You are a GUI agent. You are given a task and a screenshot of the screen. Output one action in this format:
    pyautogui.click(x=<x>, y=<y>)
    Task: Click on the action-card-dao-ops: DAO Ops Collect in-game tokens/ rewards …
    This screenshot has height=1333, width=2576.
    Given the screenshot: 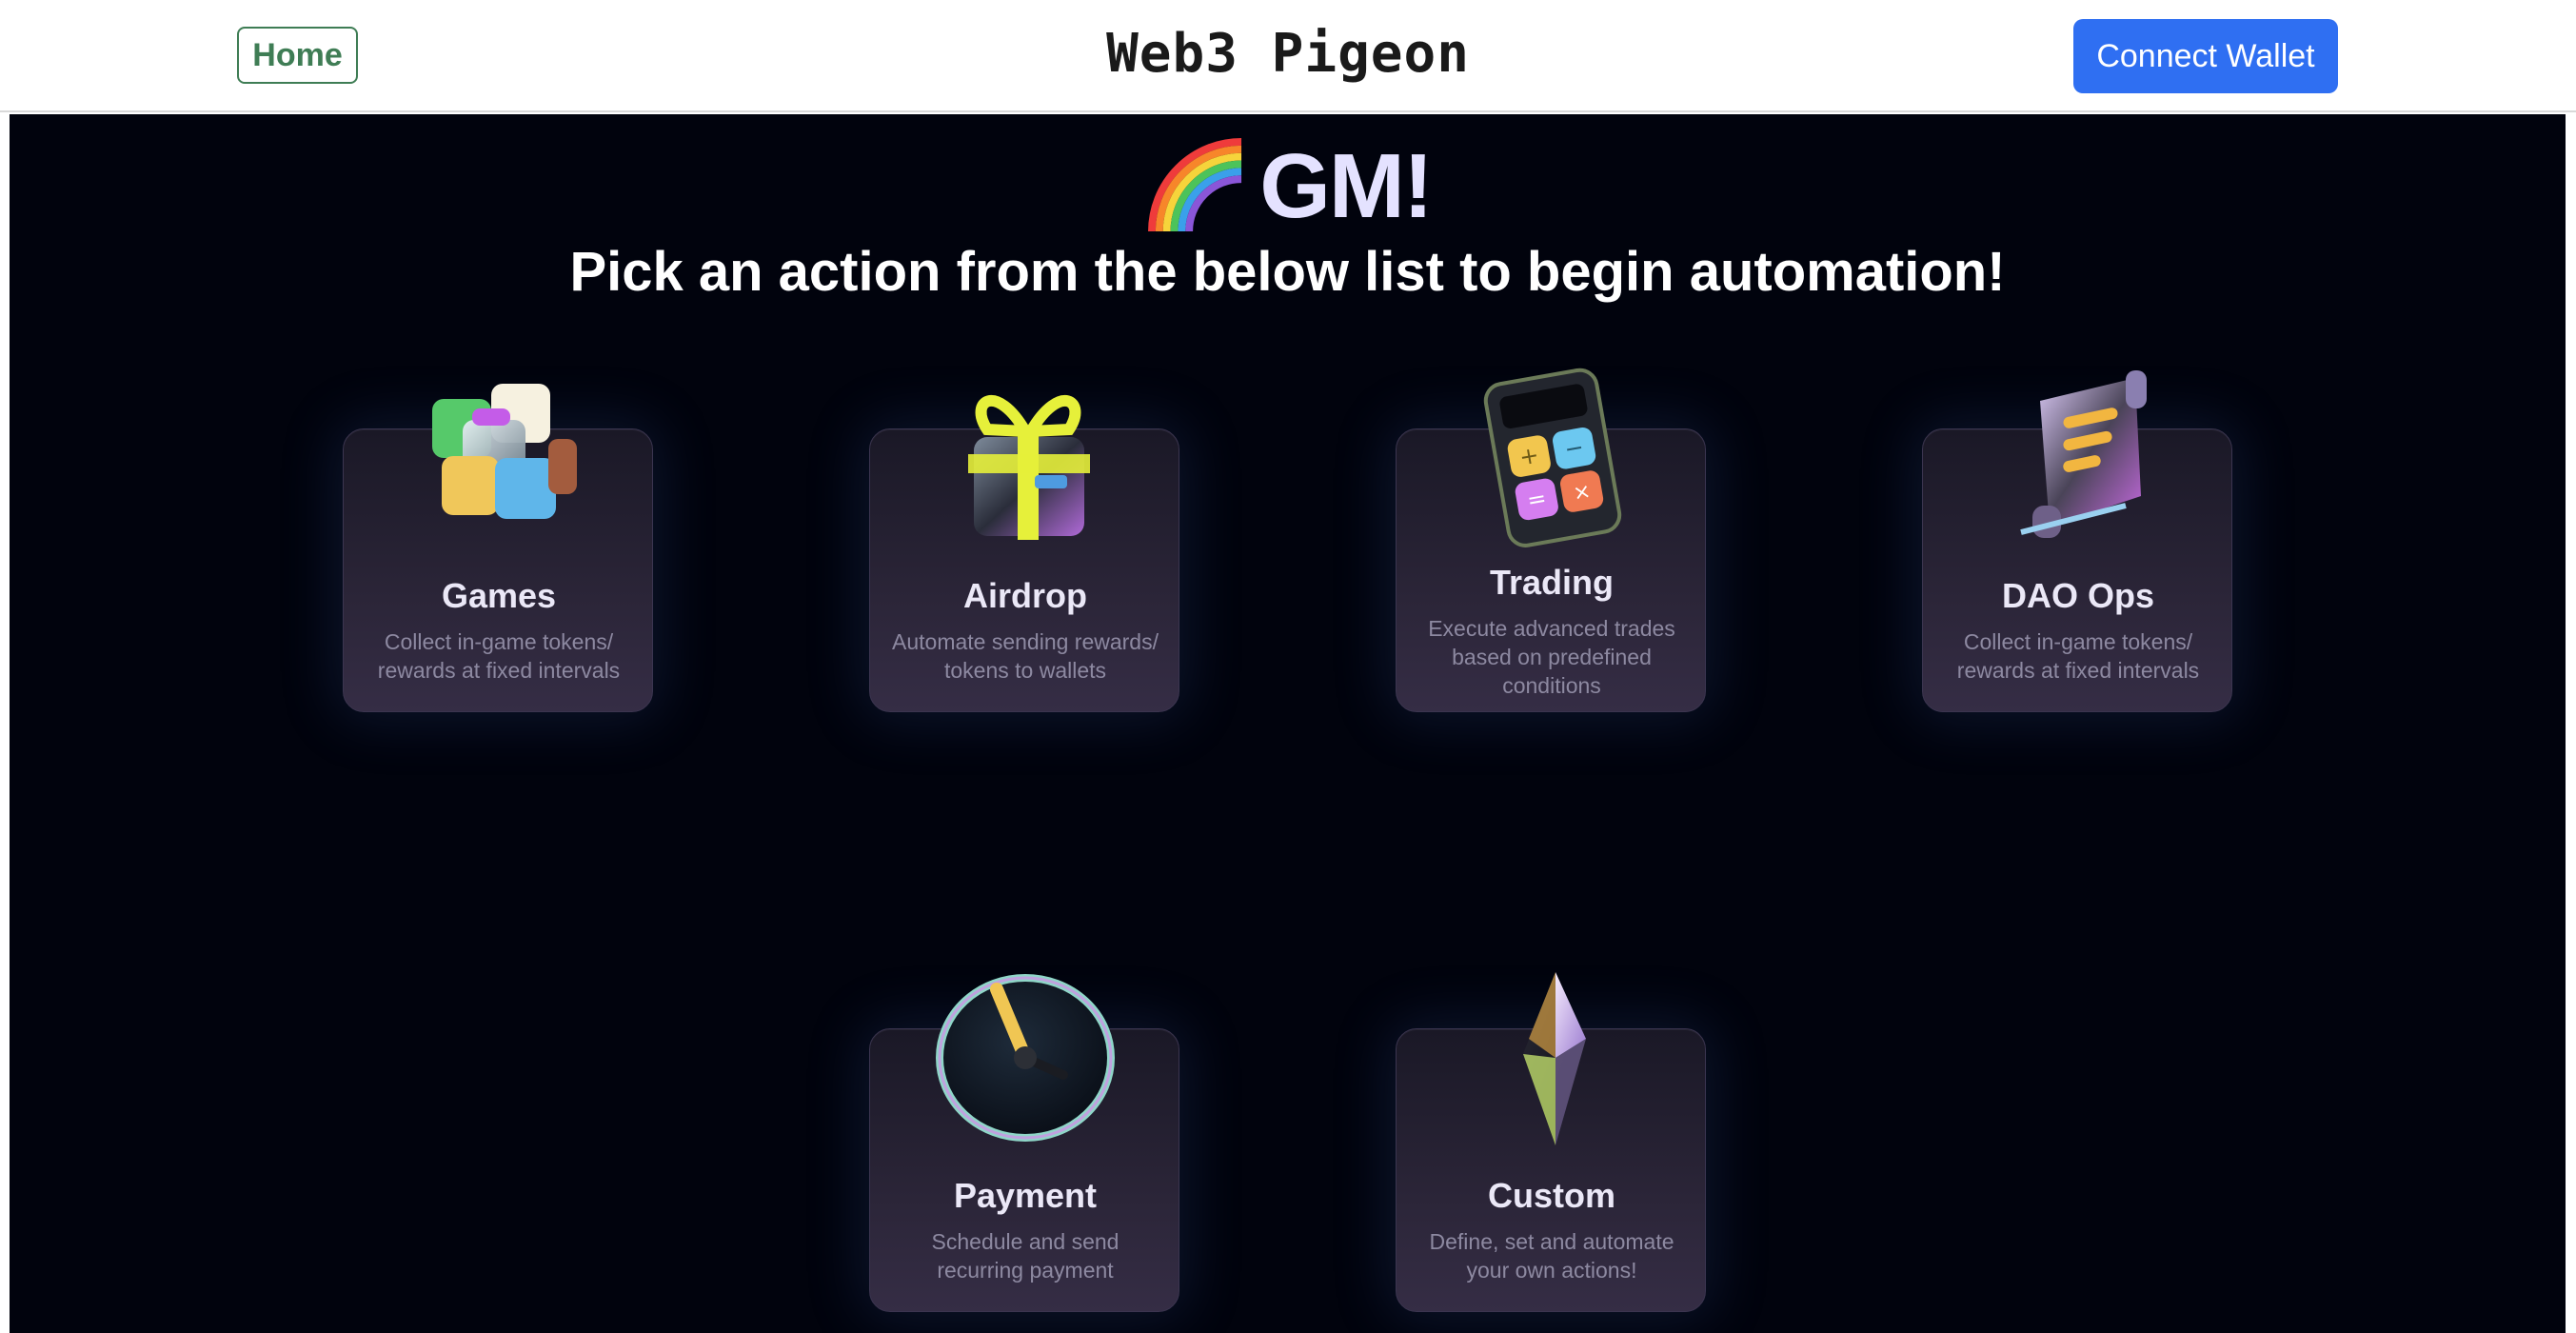 What is the action you would take?
    pyautogui.click(x=2077, y=541)
    